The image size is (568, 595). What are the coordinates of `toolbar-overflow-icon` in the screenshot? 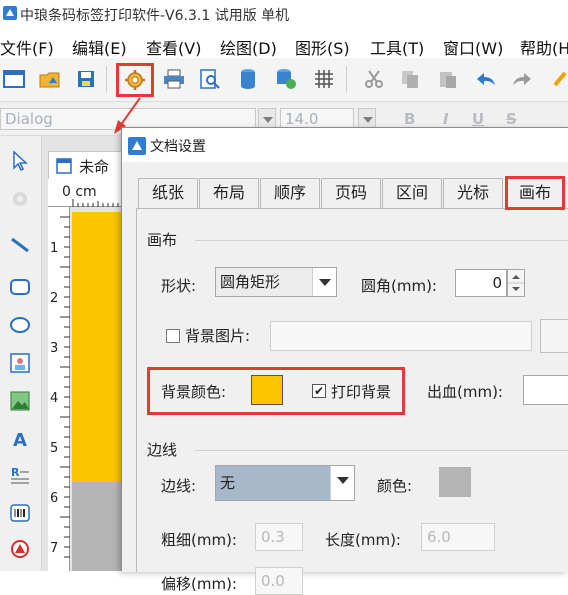 It's located at (557, 79).